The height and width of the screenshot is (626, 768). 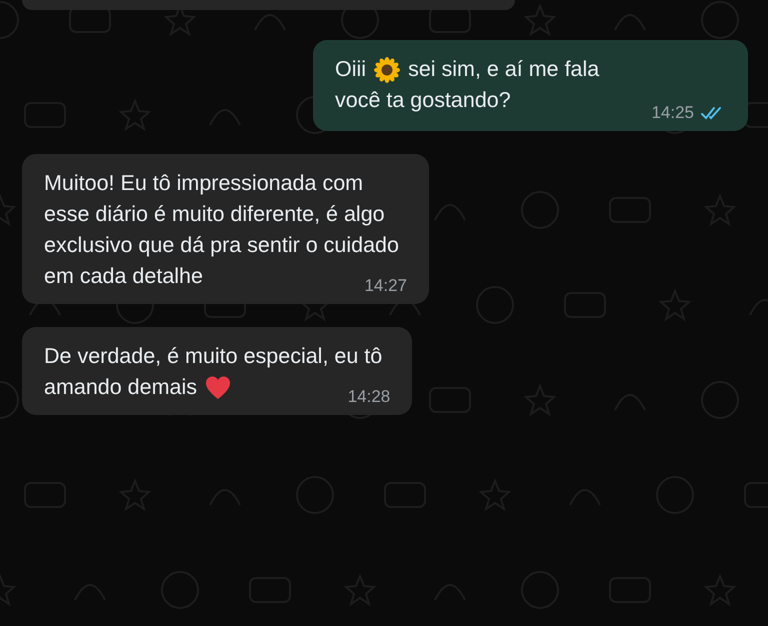 What do you see at coordinates (221, 245) in the screenshot?
I see `message-text: exclusivo que dá pra sentir o cuidado` at bounding box center [221, 245].